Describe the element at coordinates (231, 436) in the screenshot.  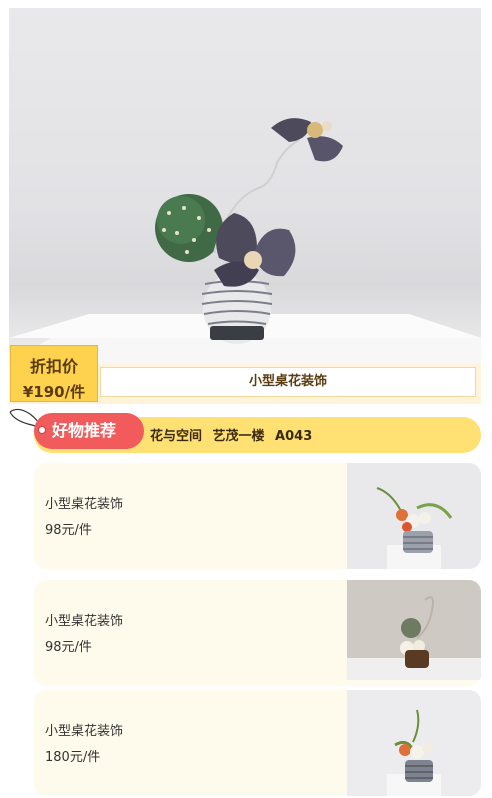
I see `recommend-location: 花与空间 艺茂一楼 A043` at that location.